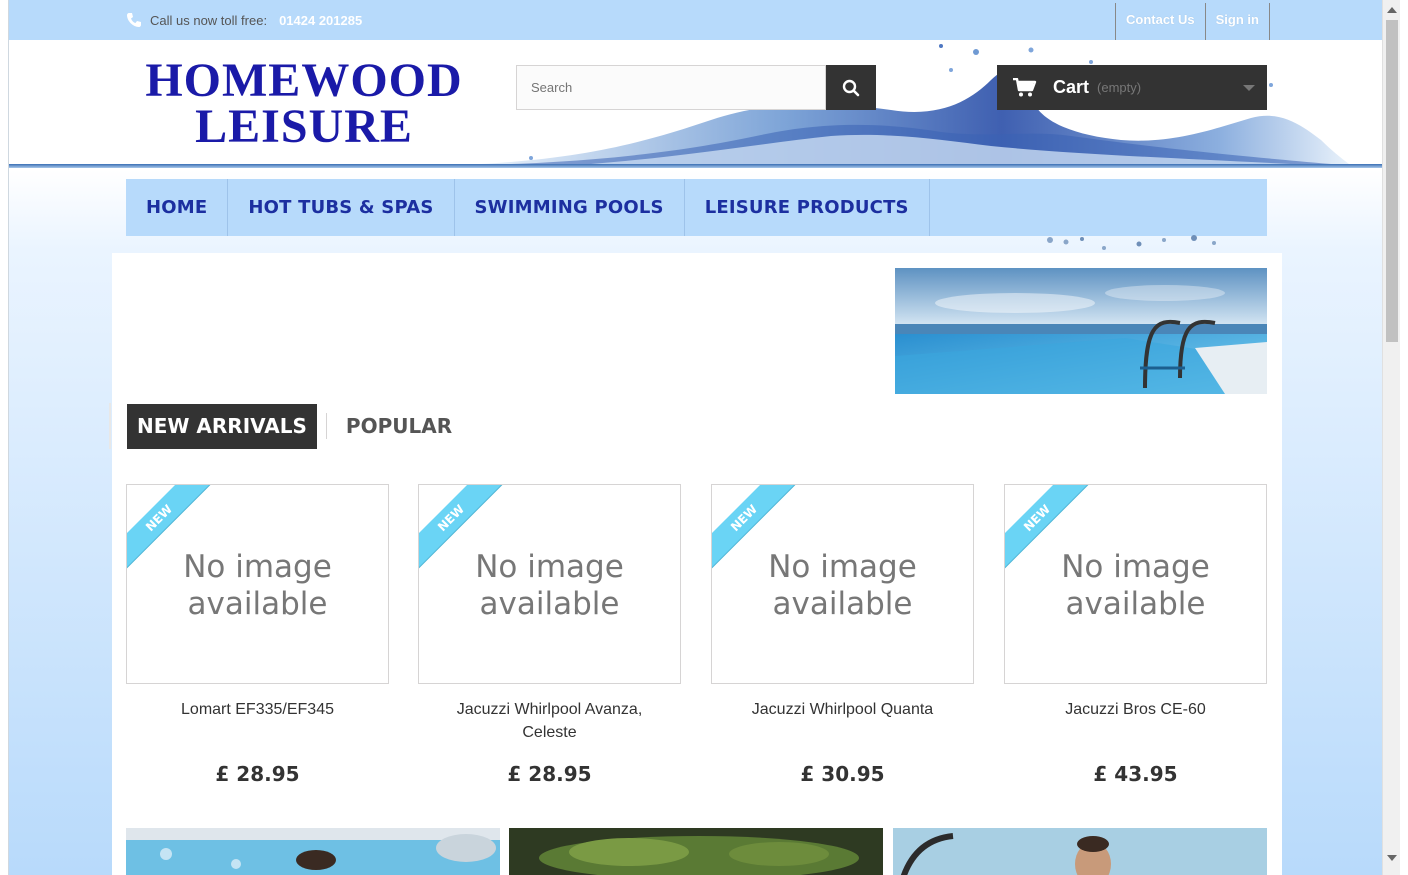  Describe the element at coordinates (326, 426) in the screenshot. I see `tab-separator` at that location.